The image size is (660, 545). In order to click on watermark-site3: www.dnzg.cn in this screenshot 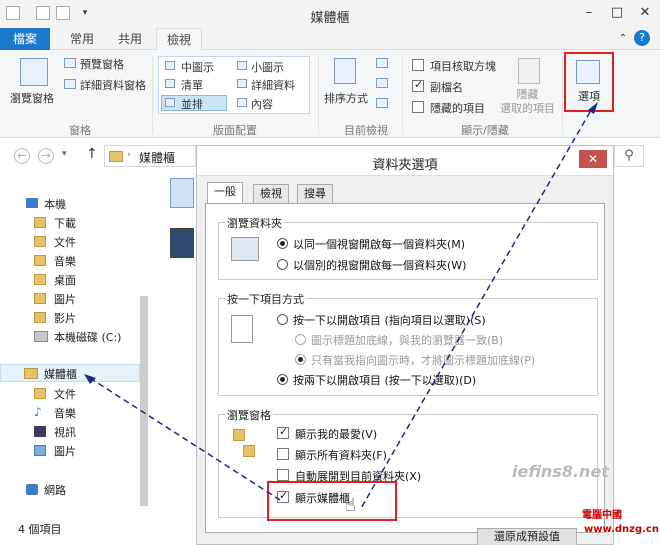, I will do `click(621, 529)`.